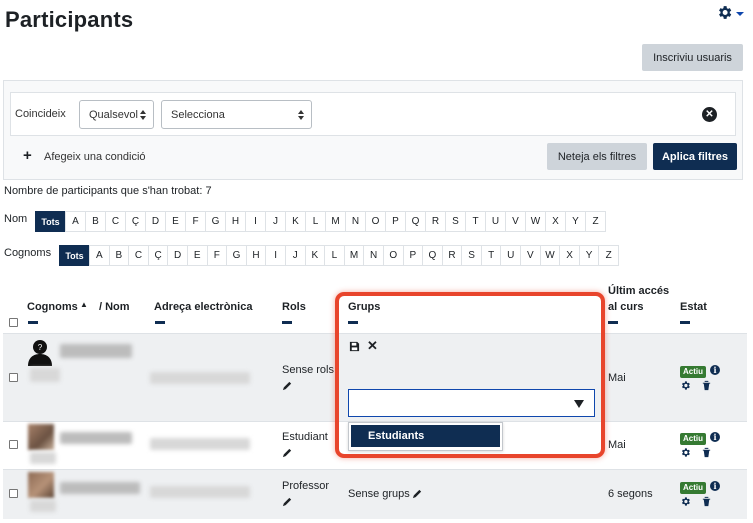 The image size is (753, 523). What do you see at coordinates (114, 307) in the screenshot?
I see `first-name-header: / Nom` at bounding box center [114, 307].